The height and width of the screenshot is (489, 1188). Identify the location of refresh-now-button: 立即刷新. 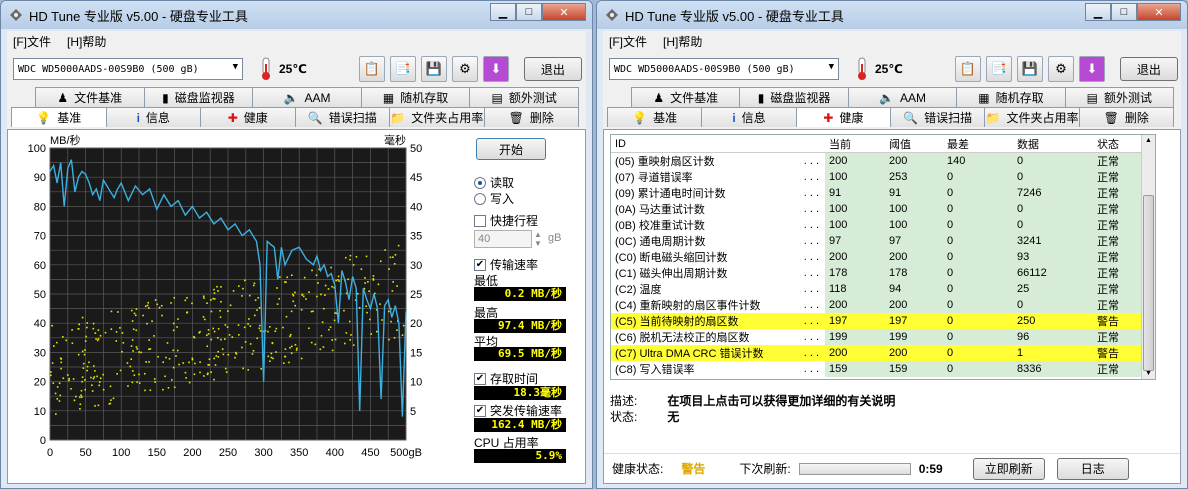
(1008, 468).